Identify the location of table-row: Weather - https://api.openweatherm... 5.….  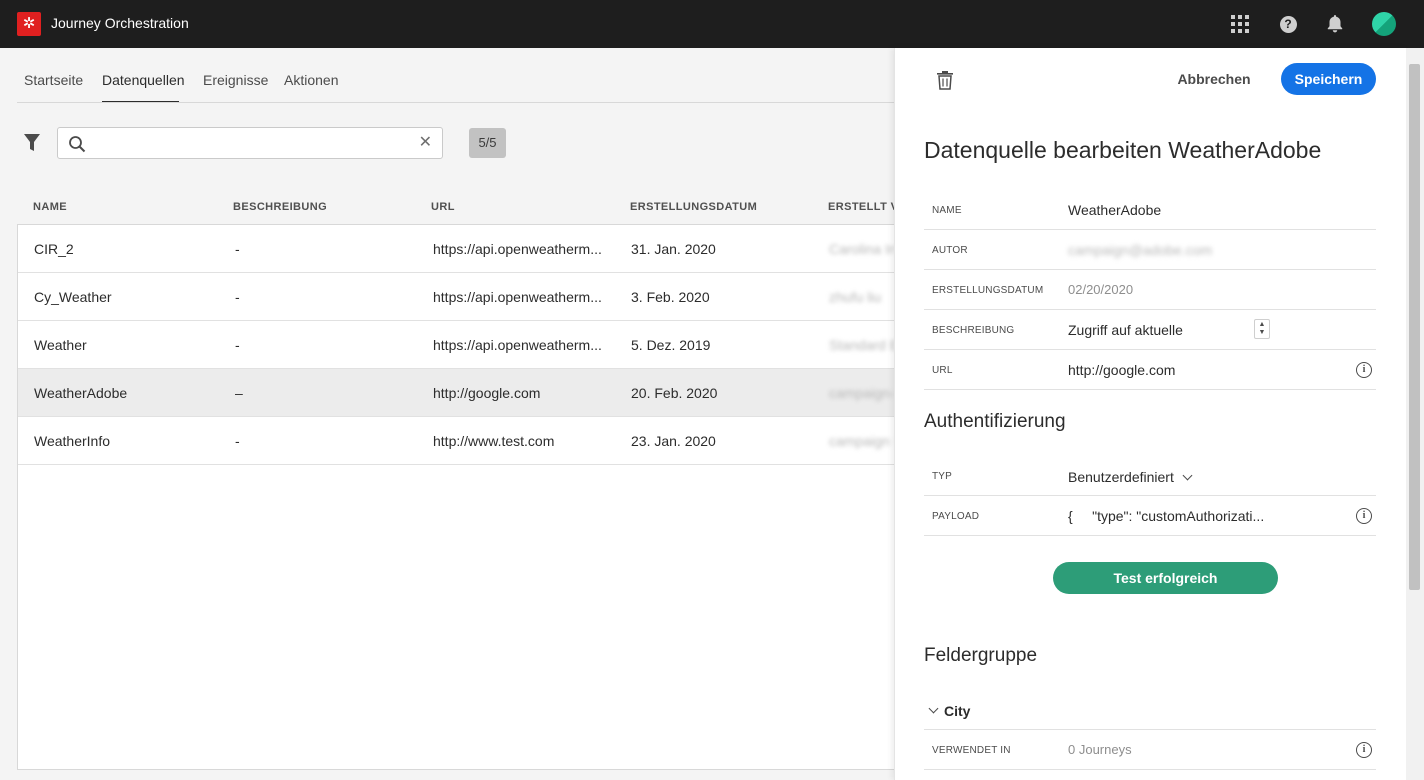
(456, 345).